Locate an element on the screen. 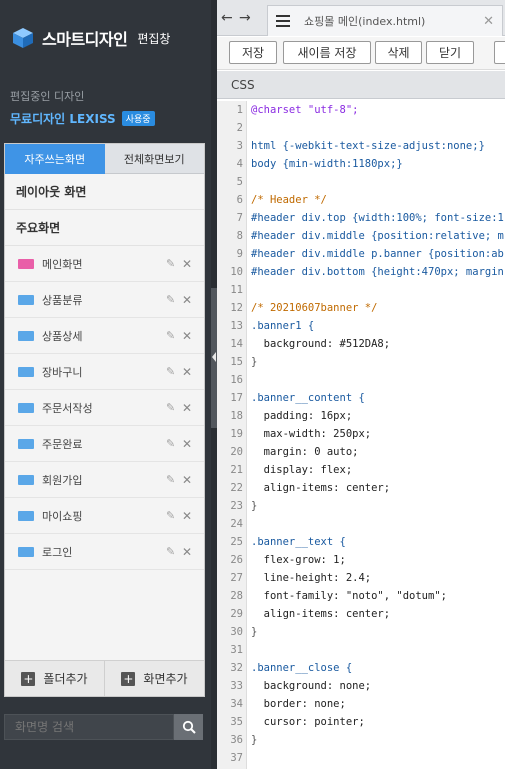  file-tab: 쇼핑몰 메인(index.html) ✕ is located at coordinates (385, 20).